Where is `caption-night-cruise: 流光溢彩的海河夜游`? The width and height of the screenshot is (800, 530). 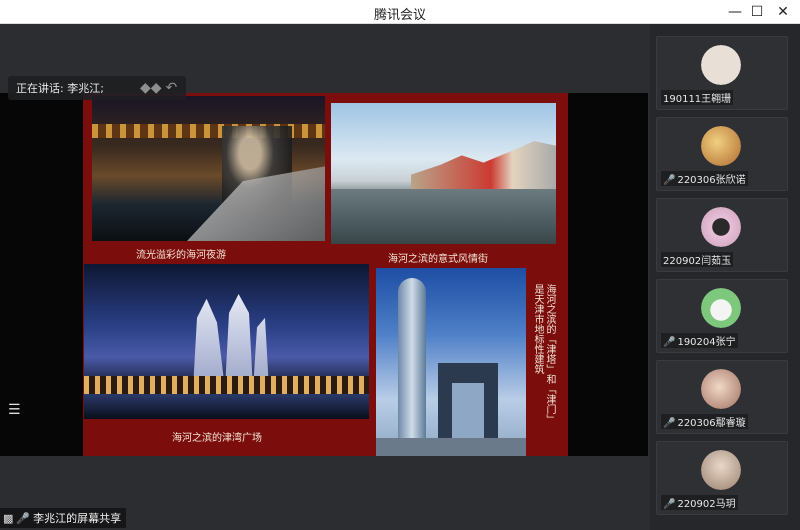
caption-night-cruise: 流光溢彩的海河夜游 is located at coordinates (181, 255).